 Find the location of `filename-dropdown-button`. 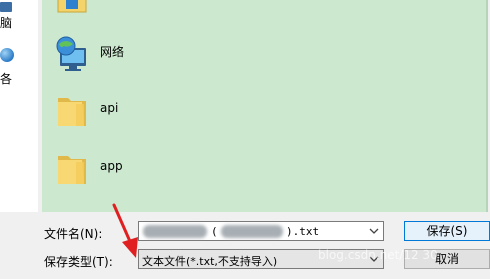

filename-dropdown-button is located at coordinates (374, 231).